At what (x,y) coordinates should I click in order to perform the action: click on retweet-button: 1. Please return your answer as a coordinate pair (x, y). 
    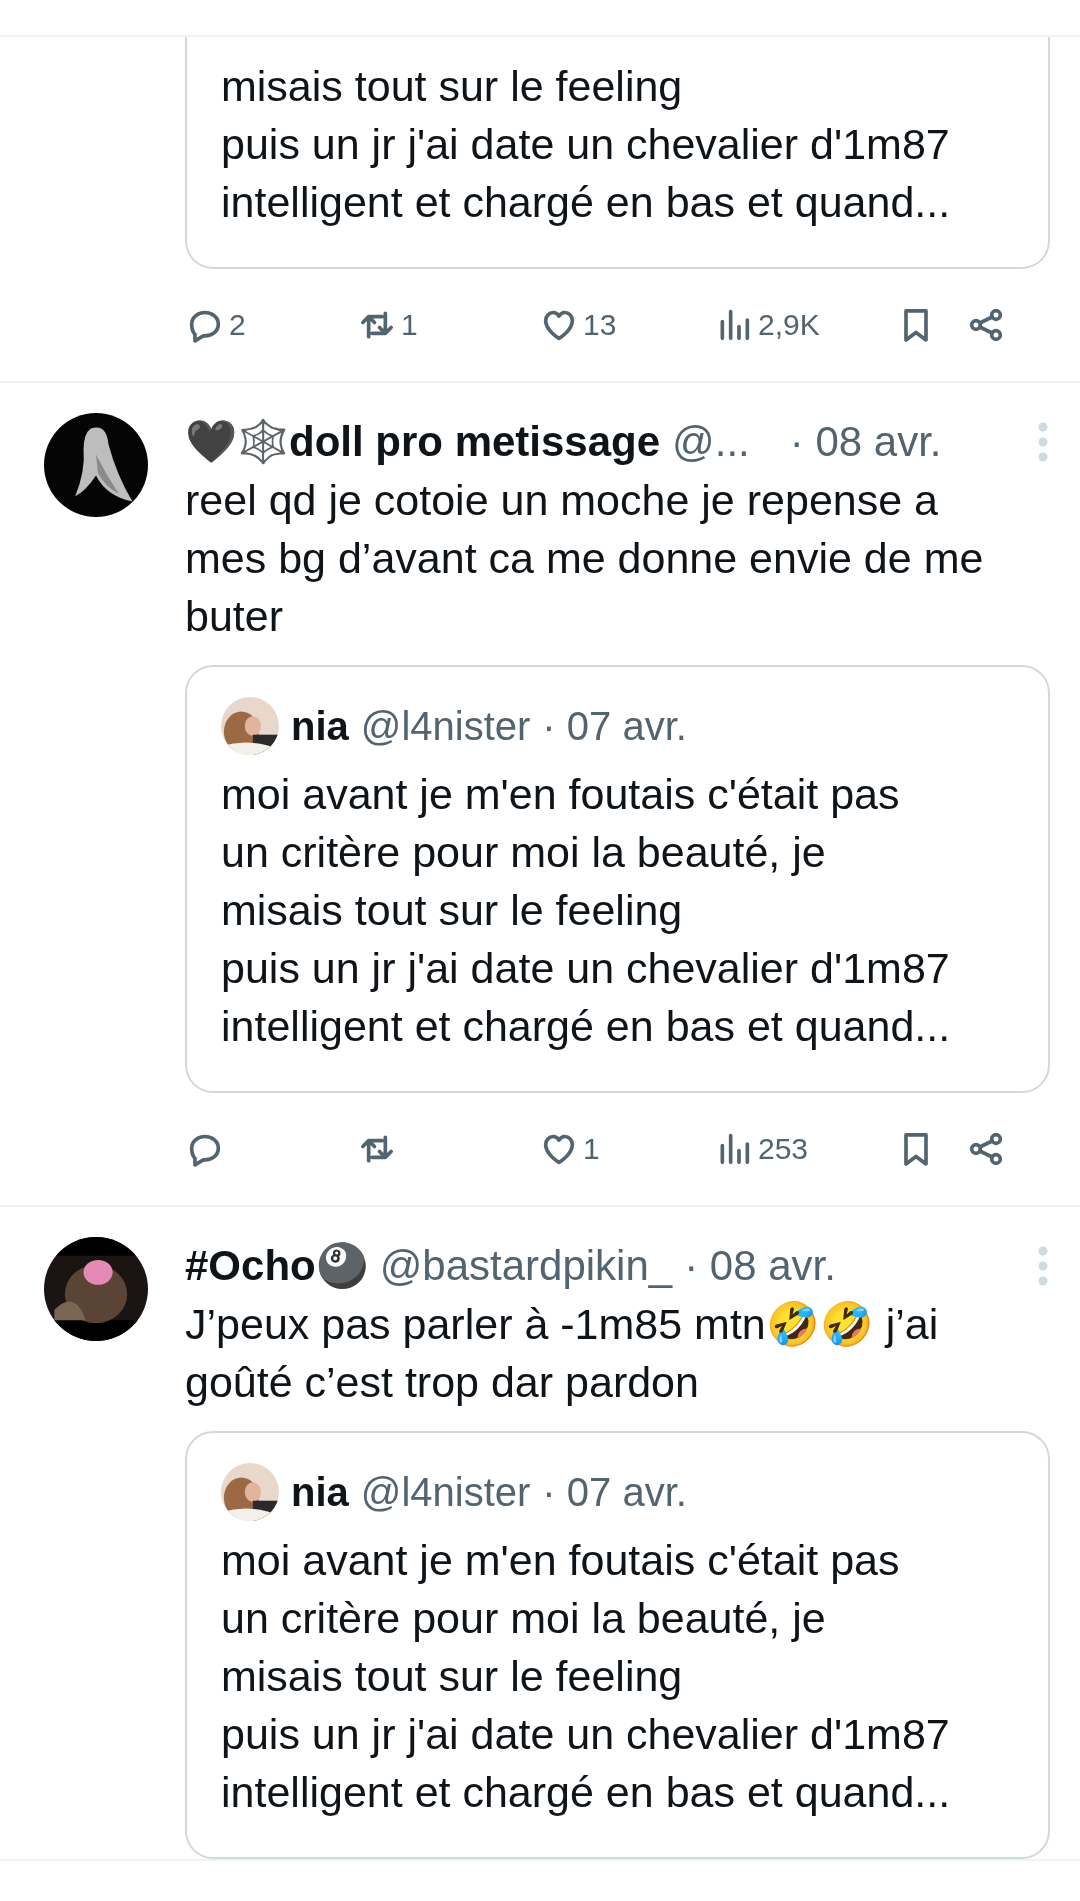
    Looking at the image, I should click on (448, 325).